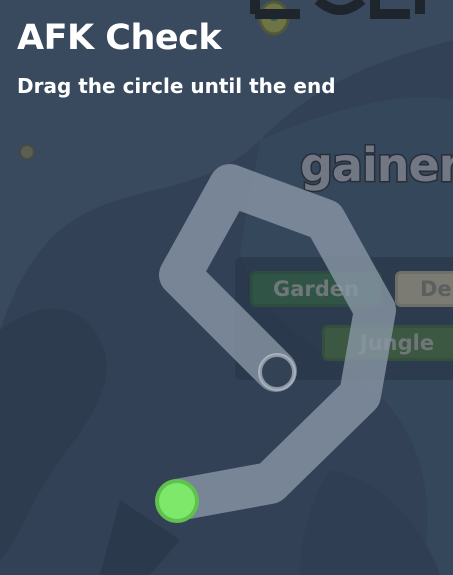  Describe the element at coordinates (177, 501) in the screenshot. I see `drag-handle` at that location.